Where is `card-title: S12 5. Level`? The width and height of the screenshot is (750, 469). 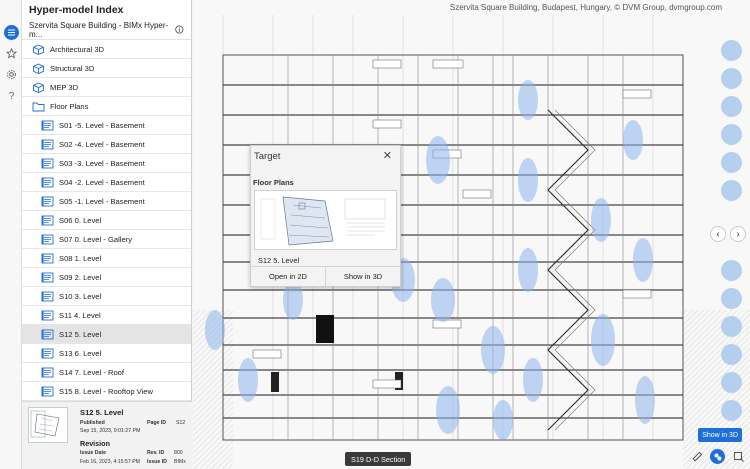
card-title: S12 5. Level is located at coordinates (101, 412).